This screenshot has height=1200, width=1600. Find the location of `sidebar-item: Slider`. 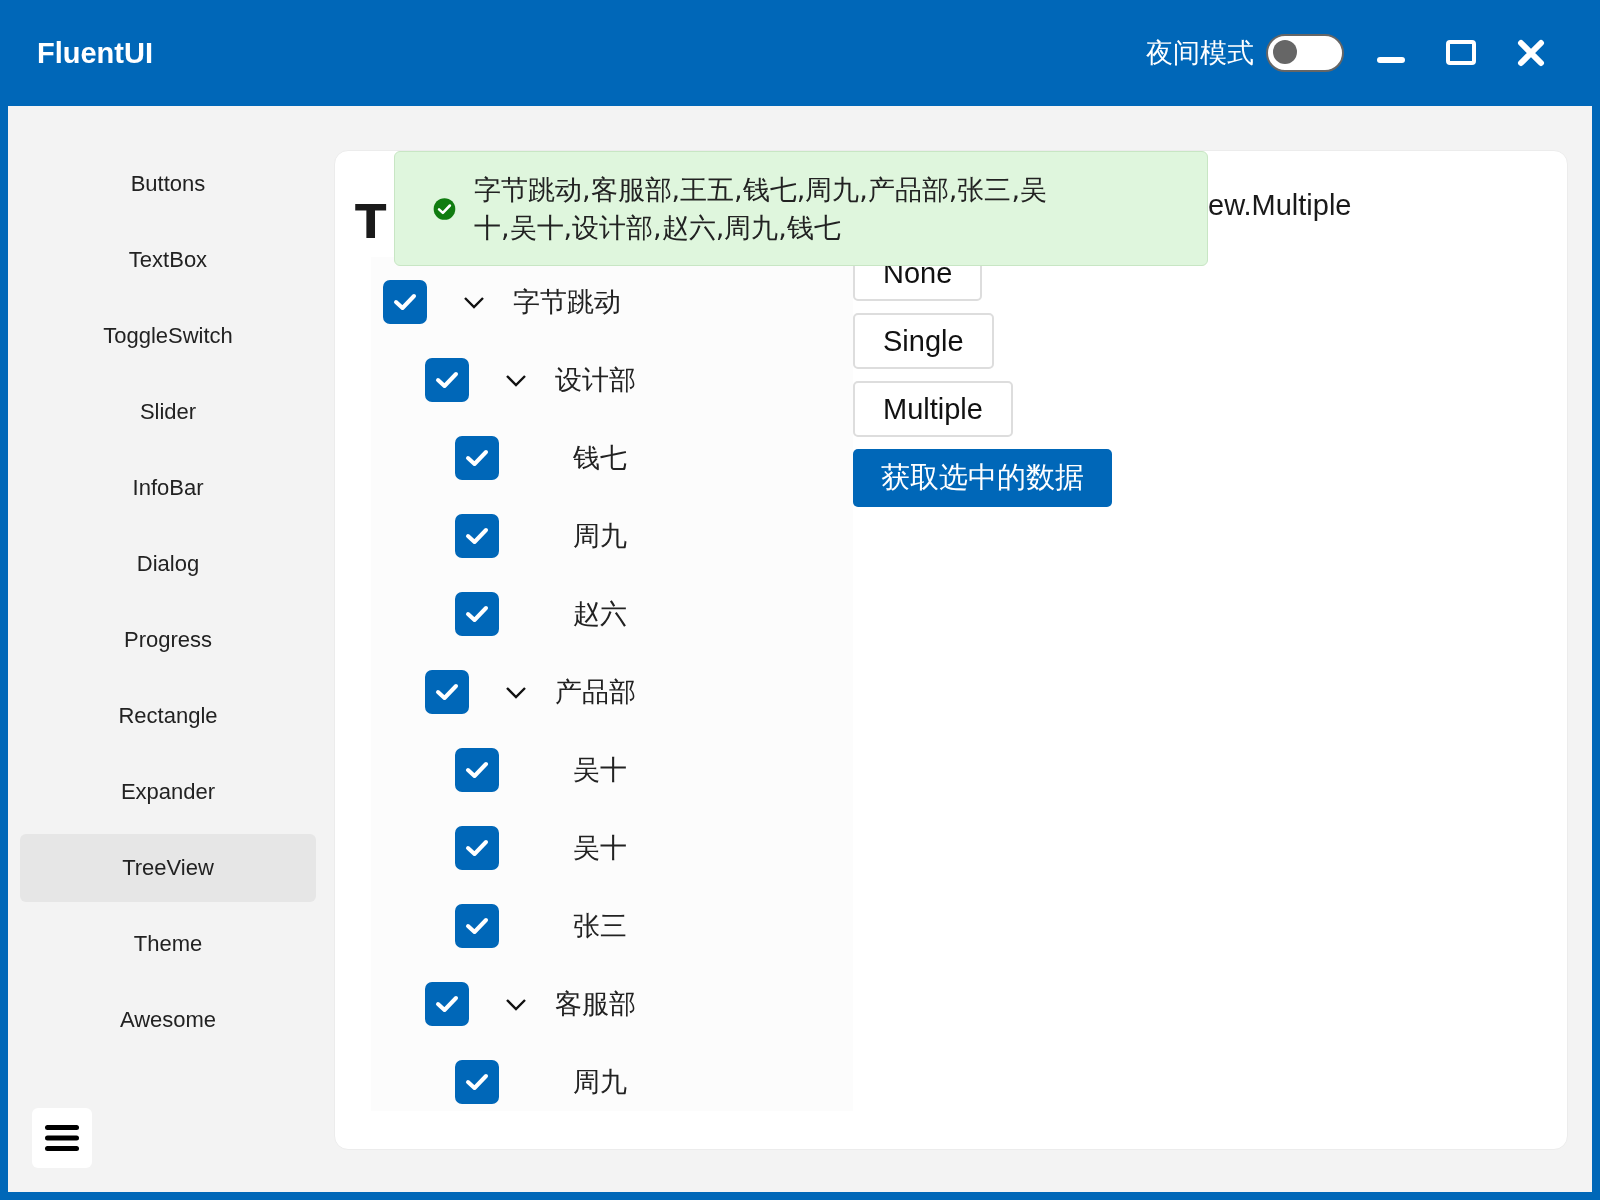

sidebar-item: Slider is located at coordinates (168, 412).